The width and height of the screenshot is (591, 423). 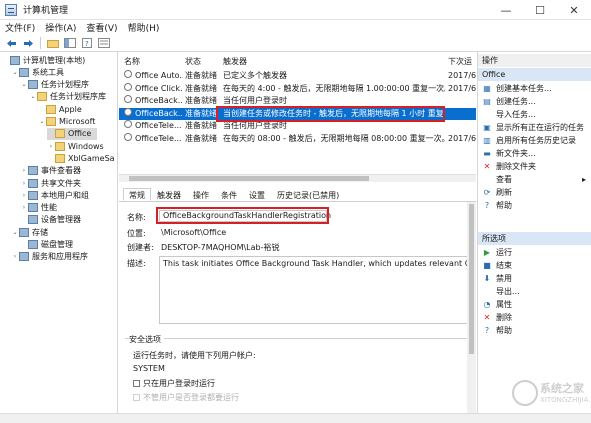 I want to click on tree-node: ⌄ 任务计划程序库, so click(x=67, y=97).